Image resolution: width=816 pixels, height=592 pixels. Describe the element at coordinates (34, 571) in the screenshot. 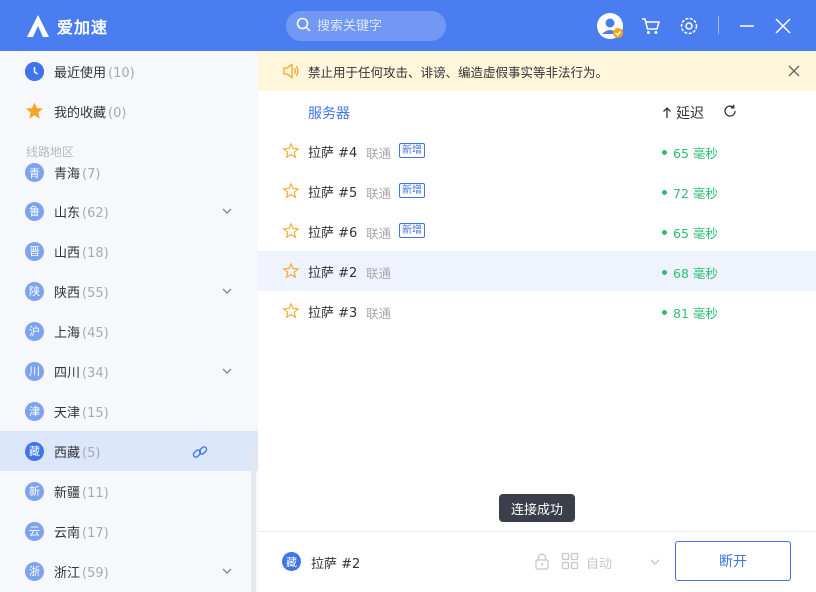

I see `region-icon: 浙` at that location.